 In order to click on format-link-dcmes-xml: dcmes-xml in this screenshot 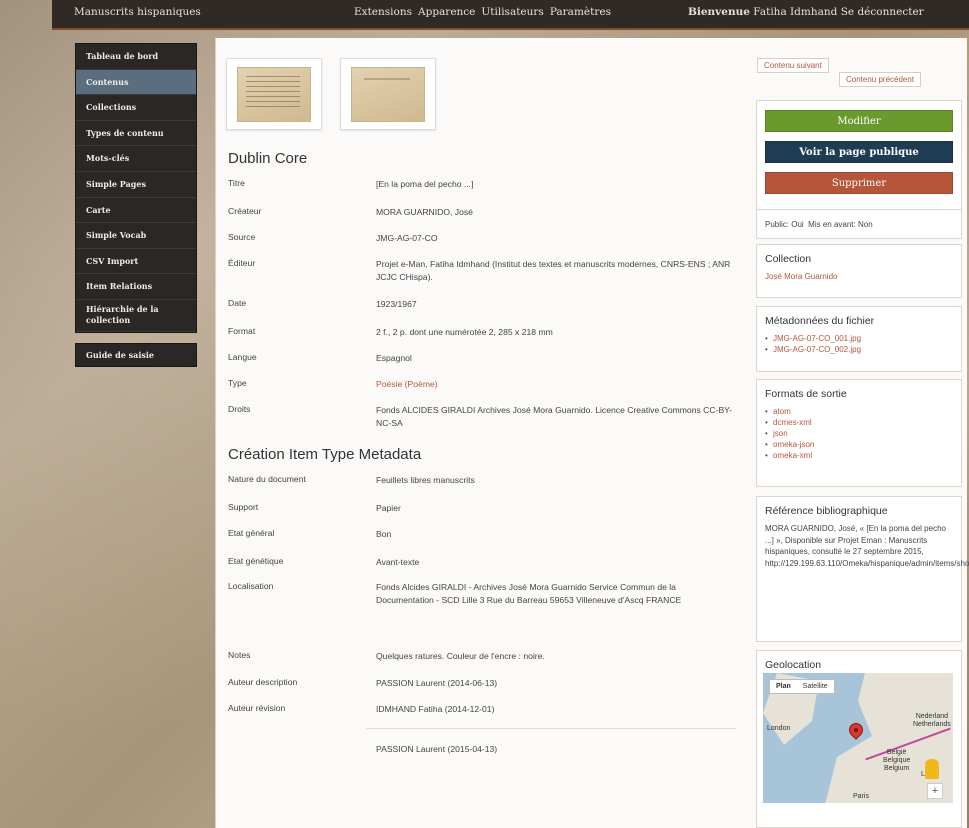, I will do `click(859, 422)`.